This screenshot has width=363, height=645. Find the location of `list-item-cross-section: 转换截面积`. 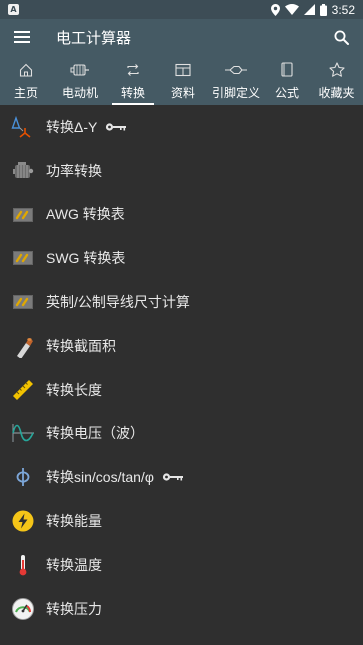

list-item-cross-section: 转换截面积 is located at coordinates (181, 346).